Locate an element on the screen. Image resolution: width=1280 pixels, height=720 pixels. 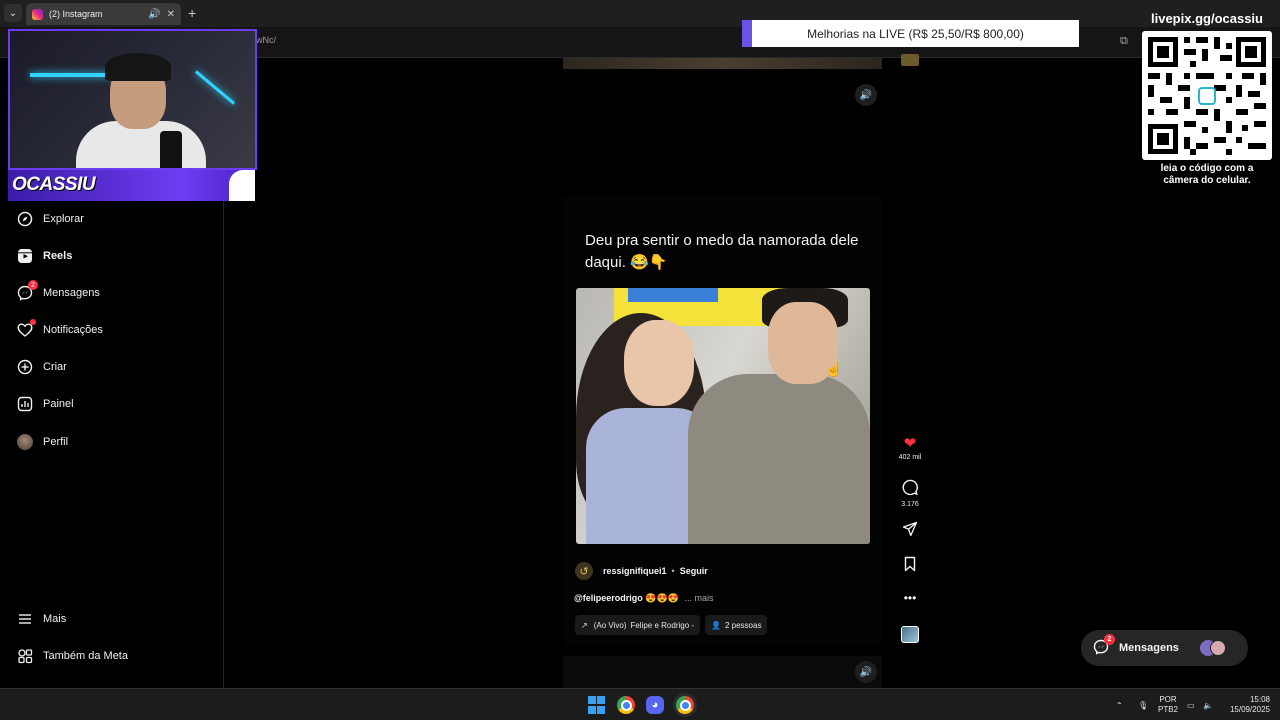
sidebar-item-label: Perfil is located at coordinates (56, 442).